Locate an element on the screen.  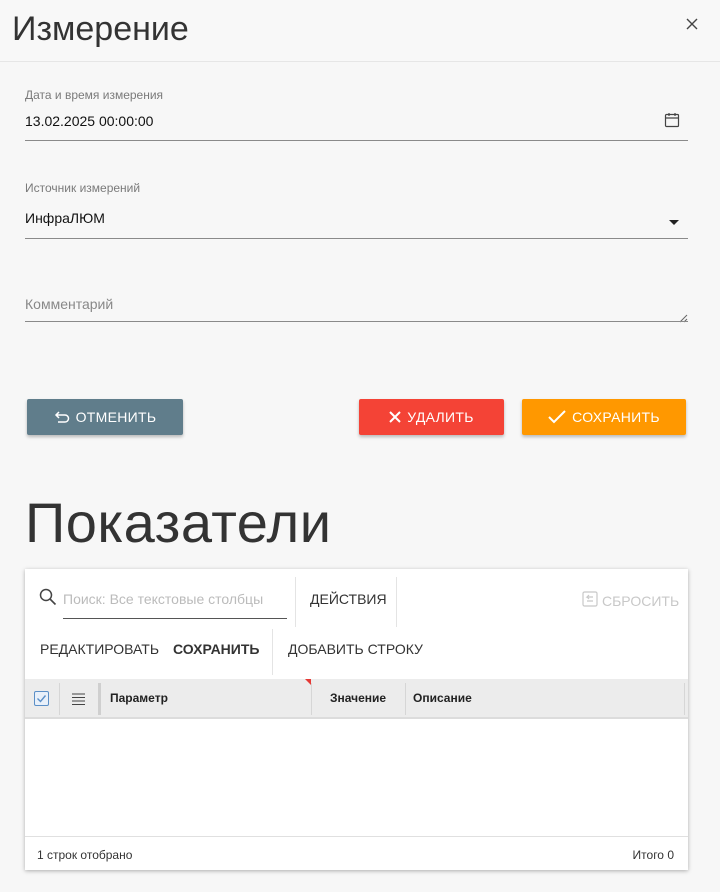
resize-handle-icon is located at coordinates (683, 316).